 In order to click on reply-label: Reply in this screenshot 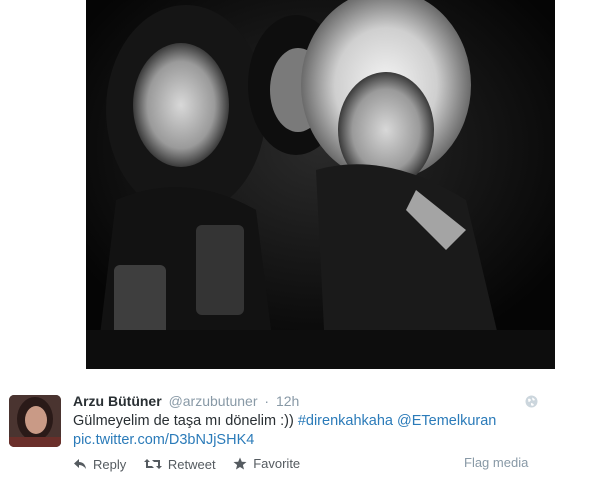, I will do `click(110, 464)`.